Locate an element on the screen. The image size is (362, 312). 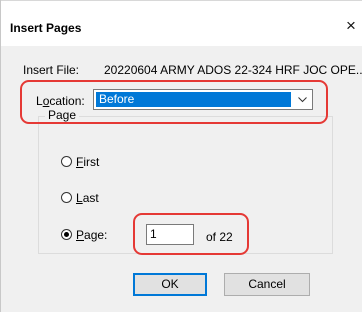
radio-first-text: irst is located at coordinates (91, 162).